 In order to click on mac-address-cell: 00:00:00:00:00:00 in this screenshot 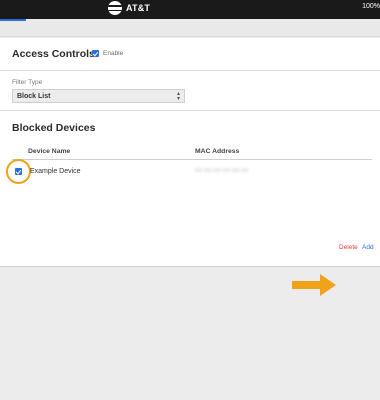, I will do `click(222, 171)`.